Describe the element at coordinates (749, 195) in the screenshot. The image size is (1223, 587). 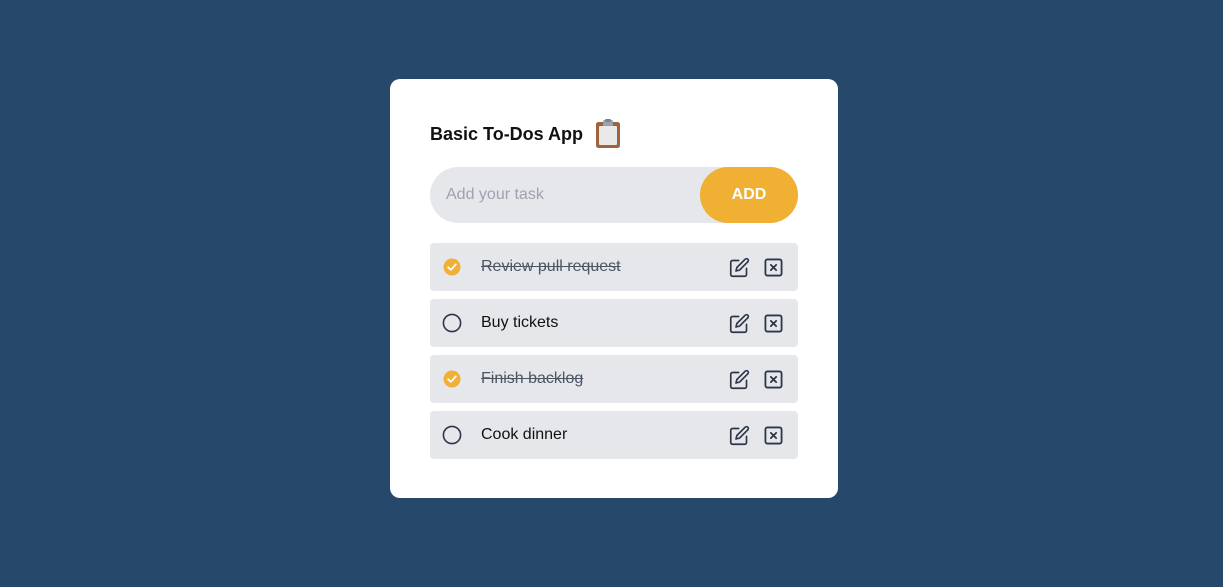
I see `add-button: ADD` at that location.